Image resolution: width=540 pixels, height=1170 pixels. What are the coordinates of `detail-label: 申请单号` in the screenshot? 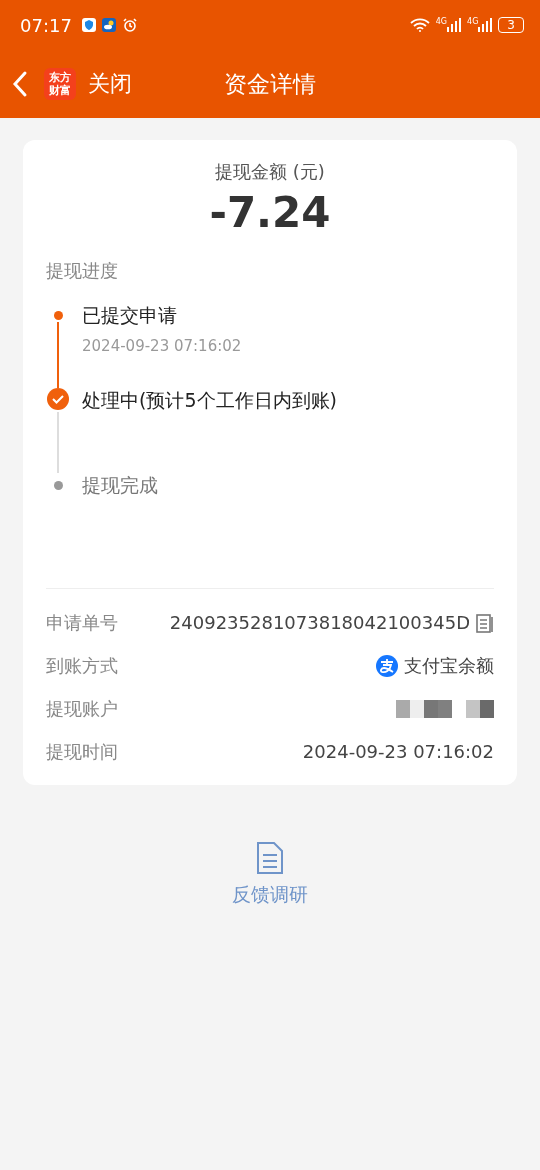 It's located at (82, 622).